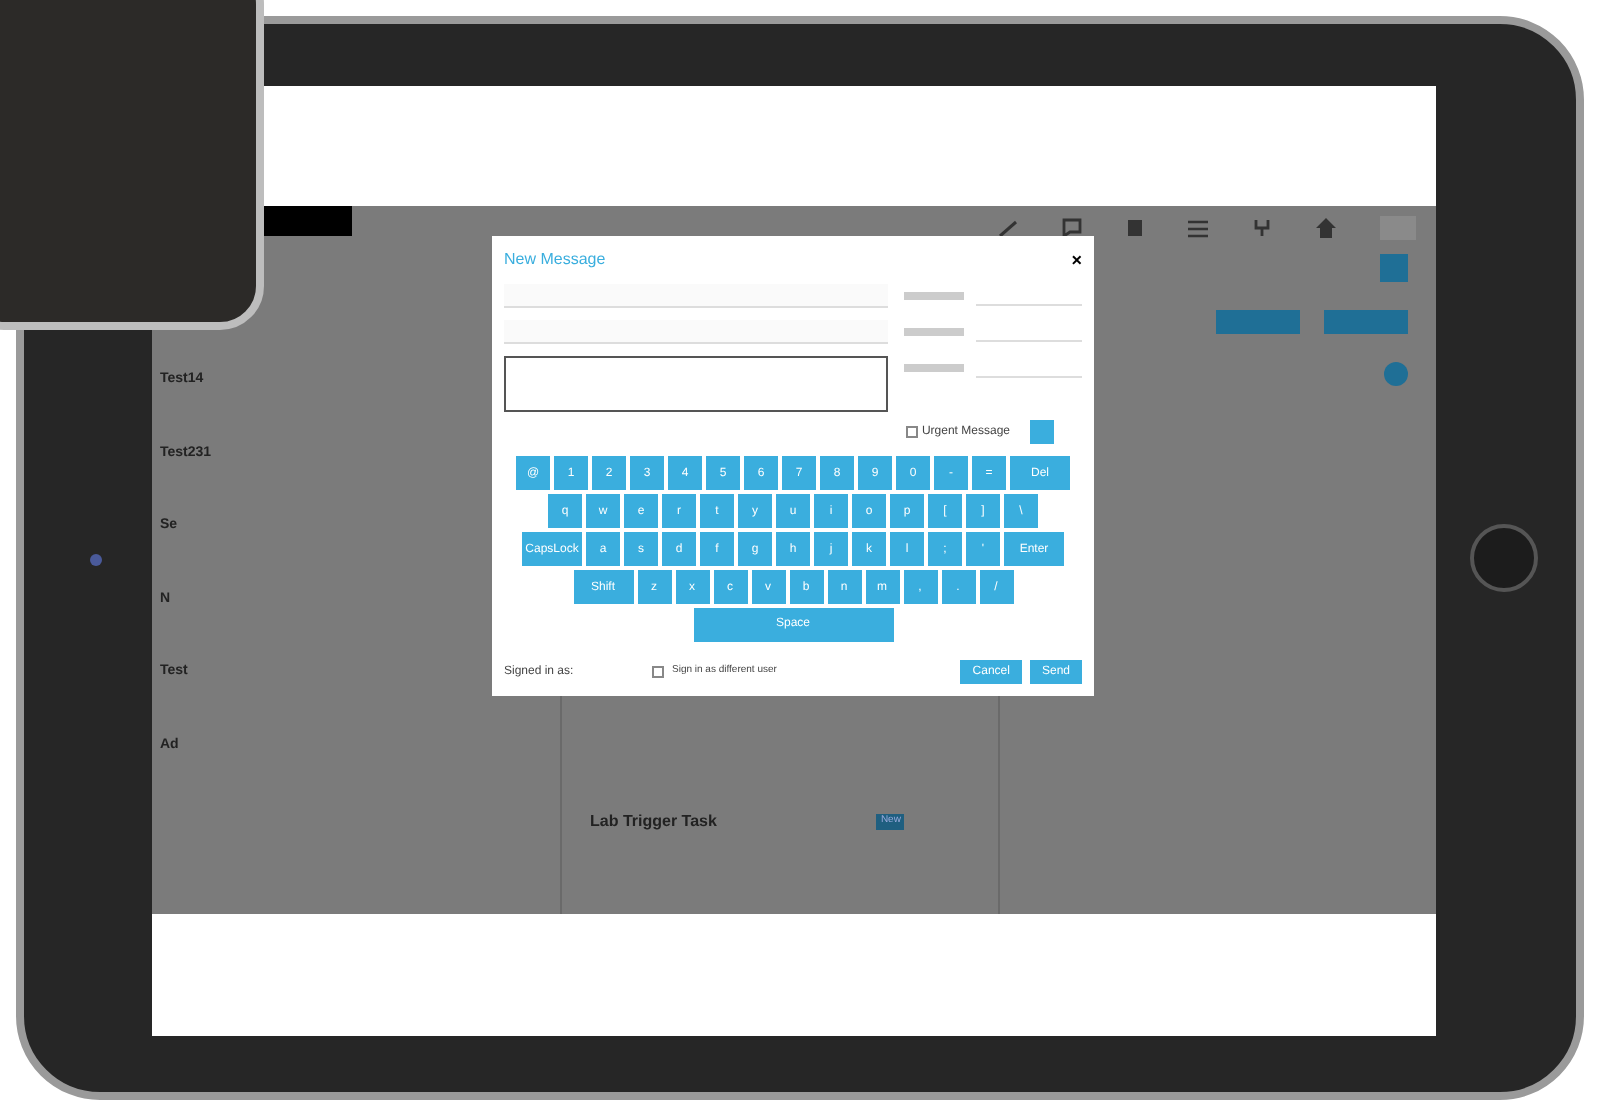 This screenshot has width=1598, height=1104. Describe the element at coordinates (555, 260) in the screenshot. I see `dialog-title: New Message` at that location.